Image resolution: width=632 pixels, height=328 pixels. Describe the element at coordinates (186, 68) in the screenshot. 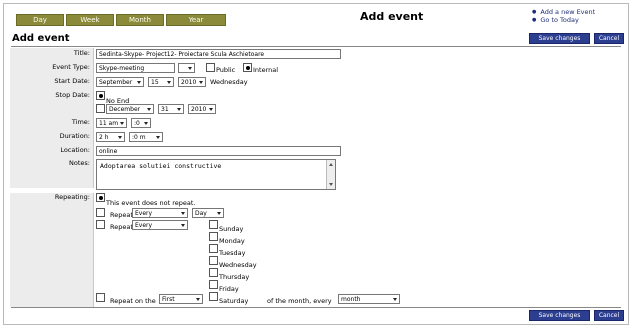

I see `event-type-dropdown` at that location.